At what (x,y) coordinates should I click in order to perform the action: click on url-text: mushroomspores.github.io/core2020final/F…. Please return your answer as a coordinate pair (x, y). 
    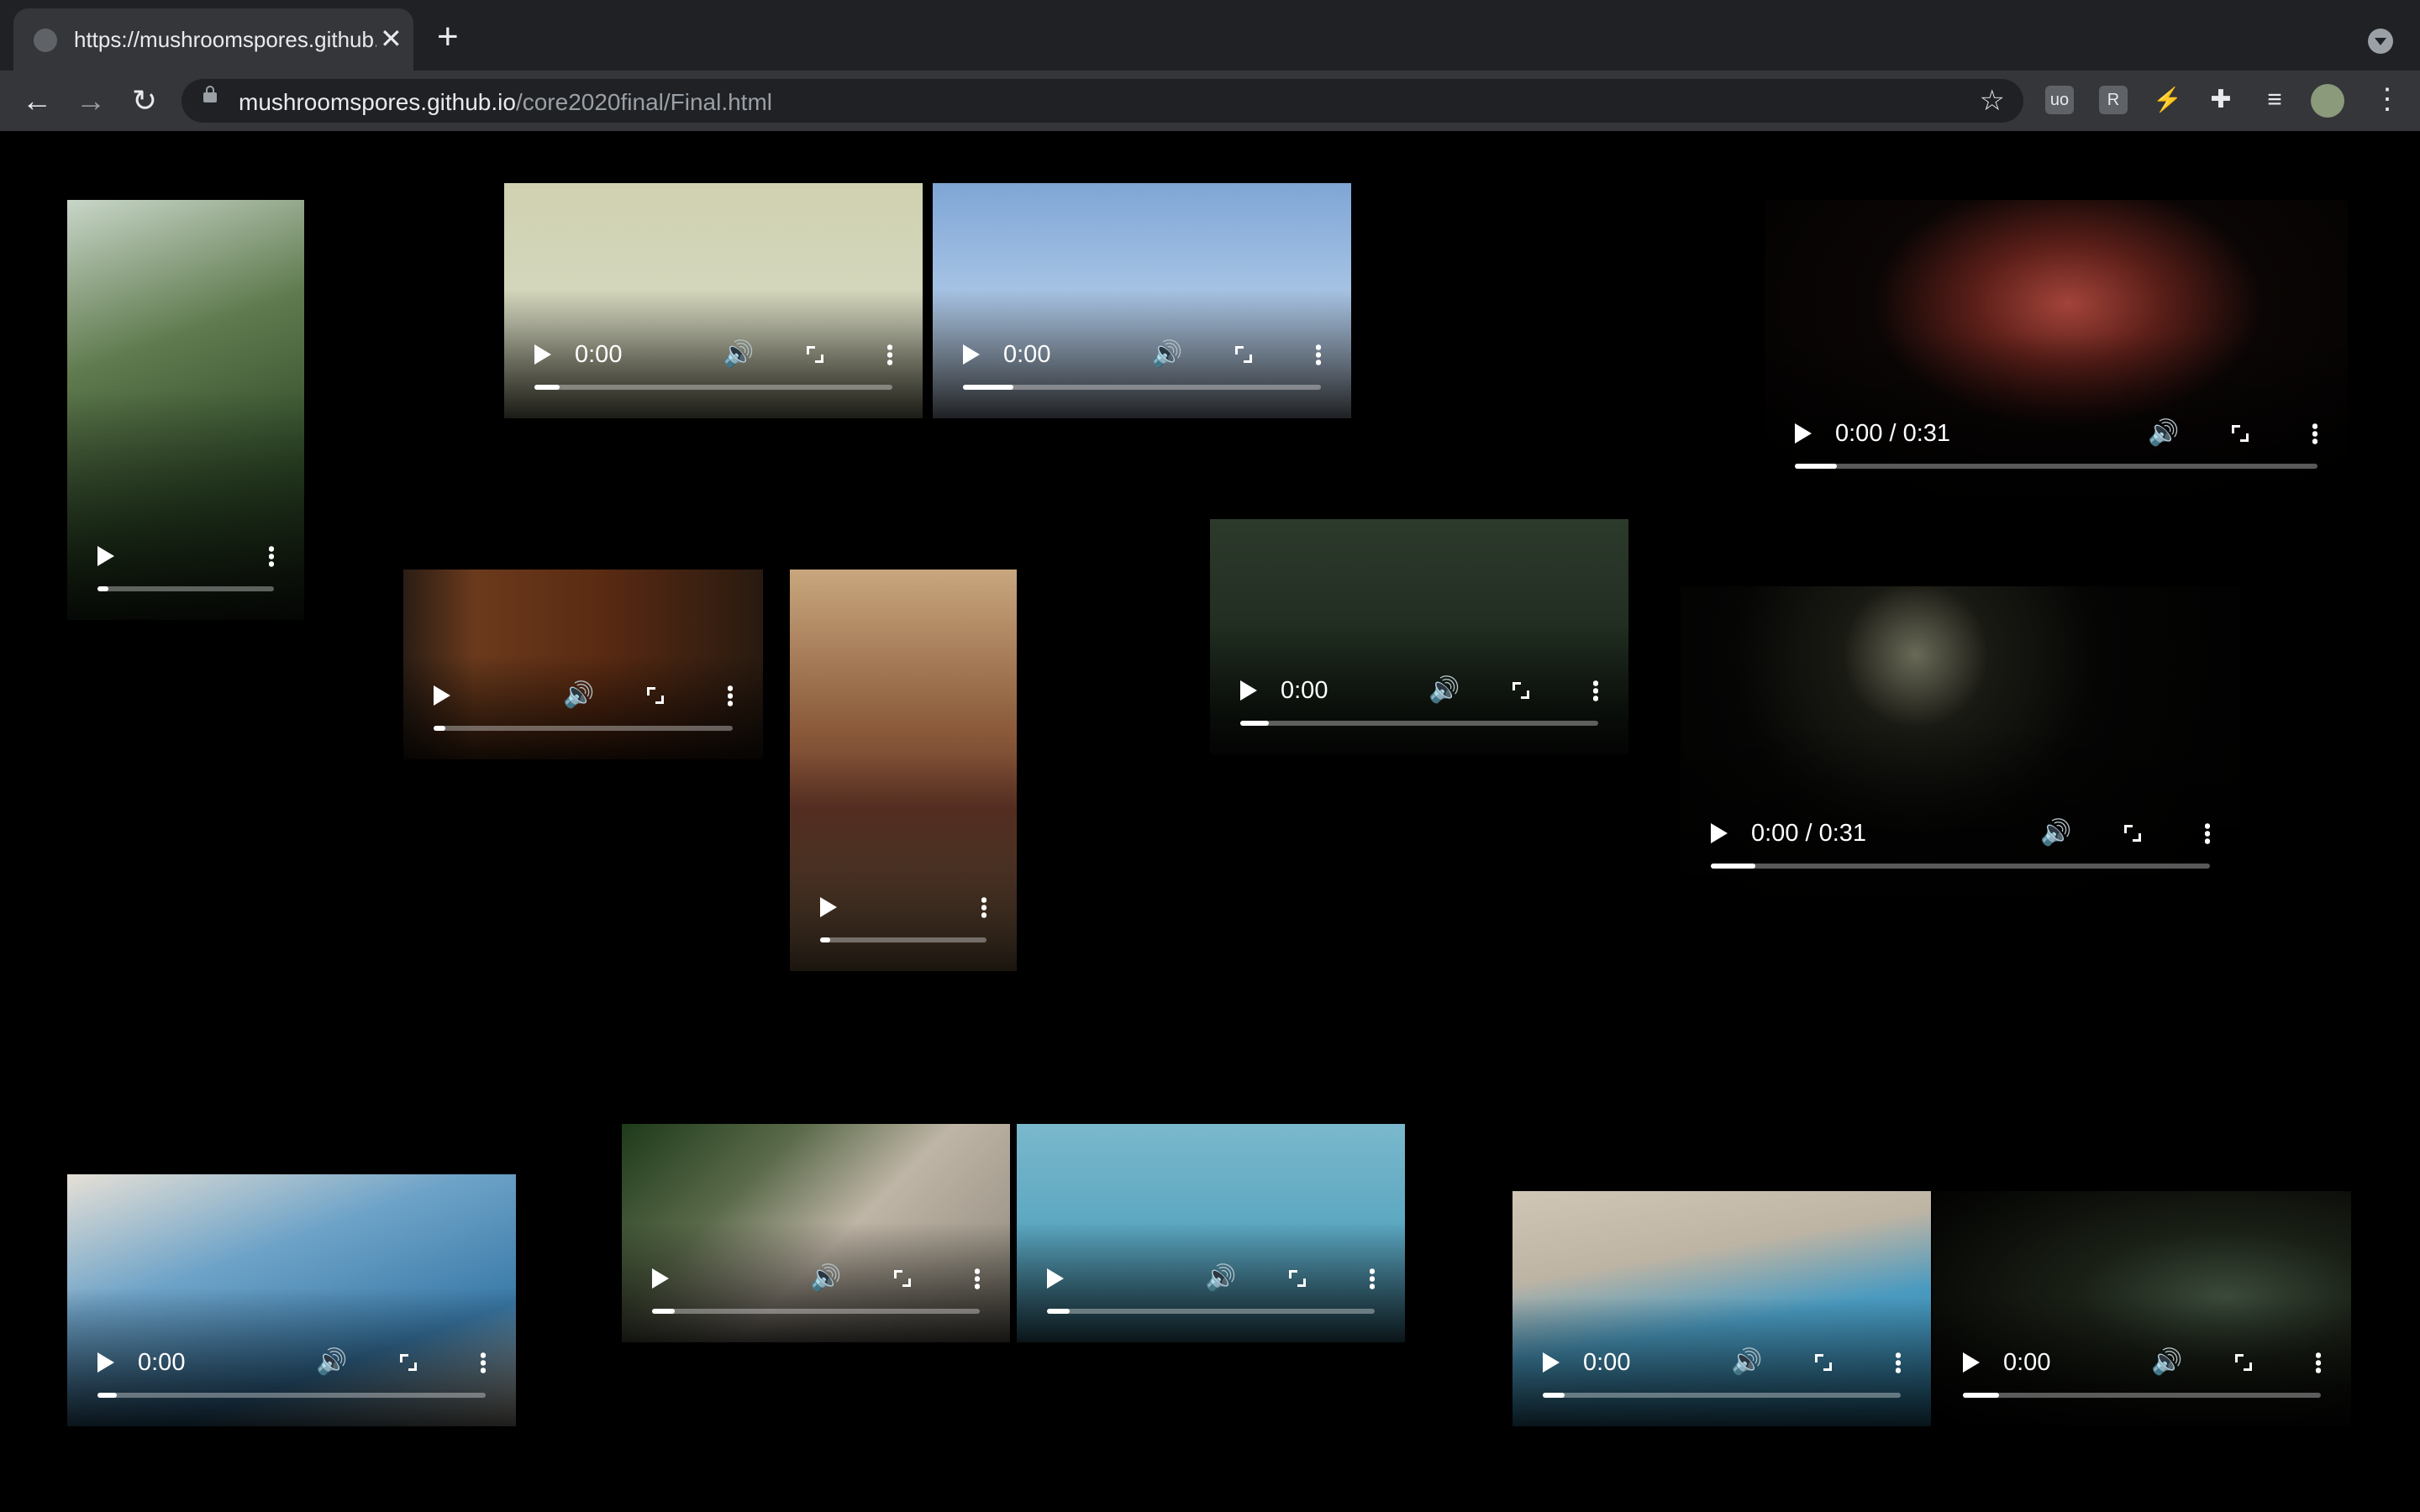
    Looking at the image, I should click on (506, 102).